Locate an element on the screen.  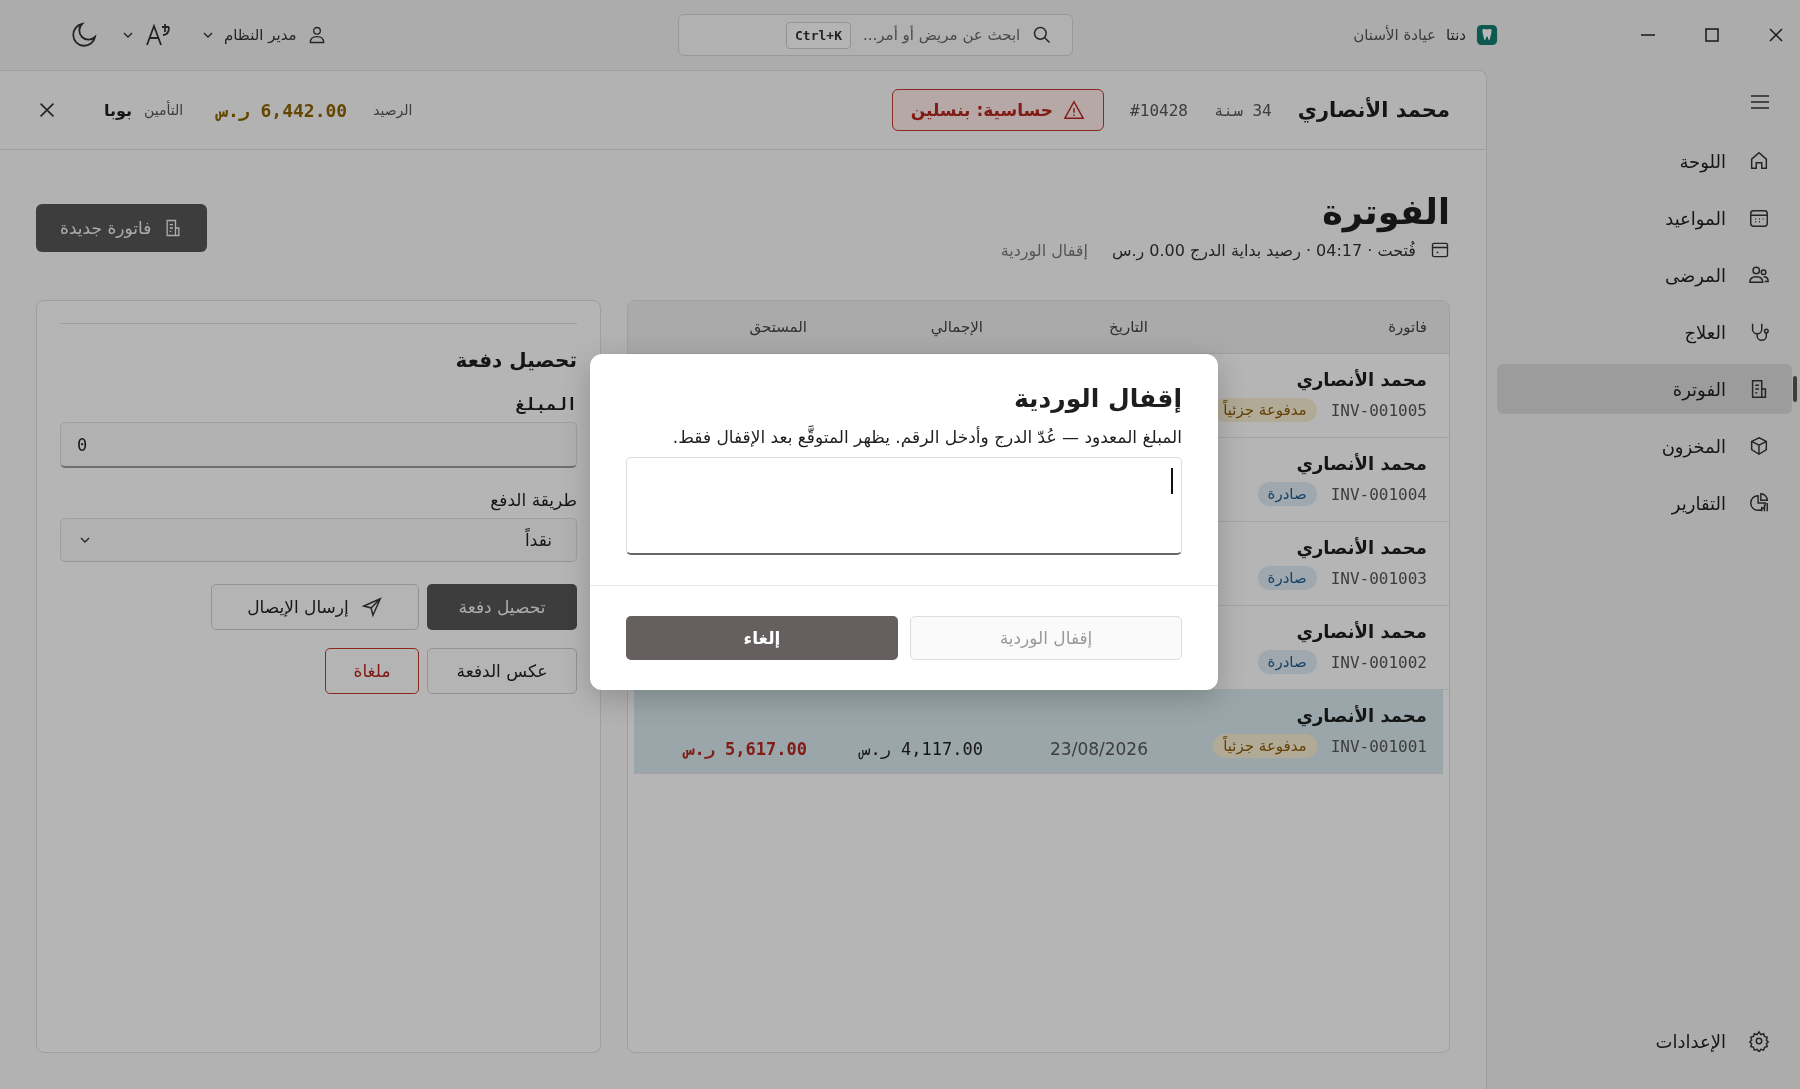
allergy-badge: حساسية: بنسلين is located at coordinates (998, 110).